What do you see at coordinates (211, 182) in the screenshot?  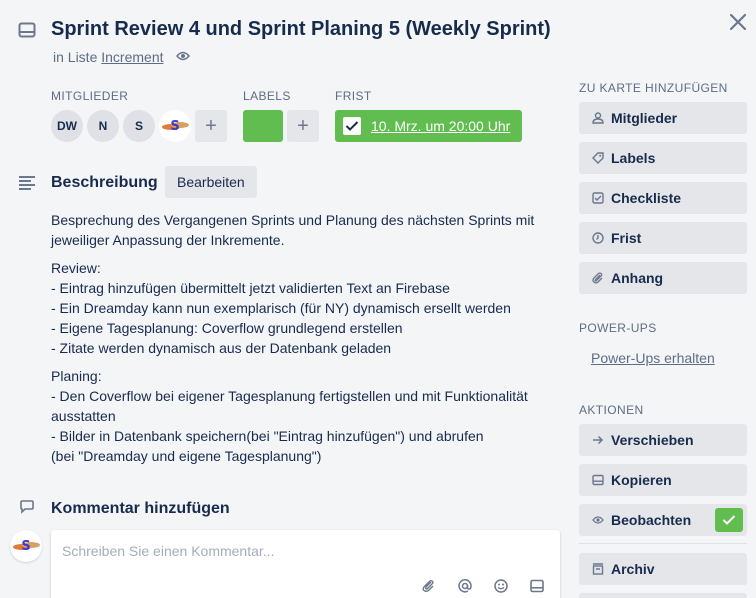 I see `edit-description-button: Bearbeiten` at bounding box center [211, 182].